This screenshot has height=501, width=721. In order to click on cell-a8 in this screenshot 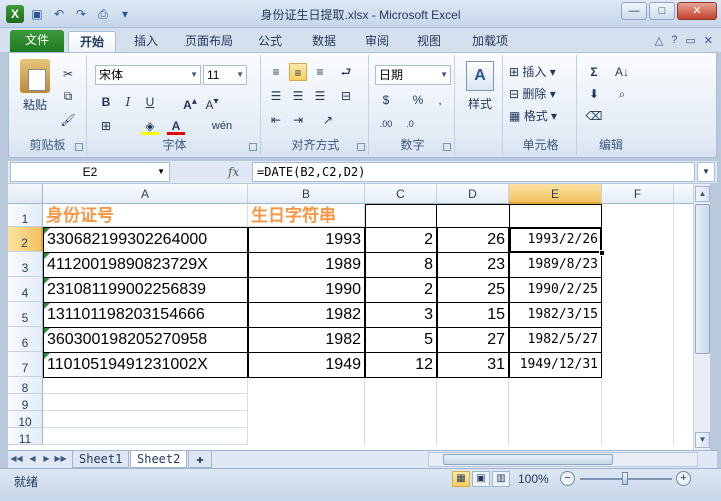, I will do `click(145, 385)`.